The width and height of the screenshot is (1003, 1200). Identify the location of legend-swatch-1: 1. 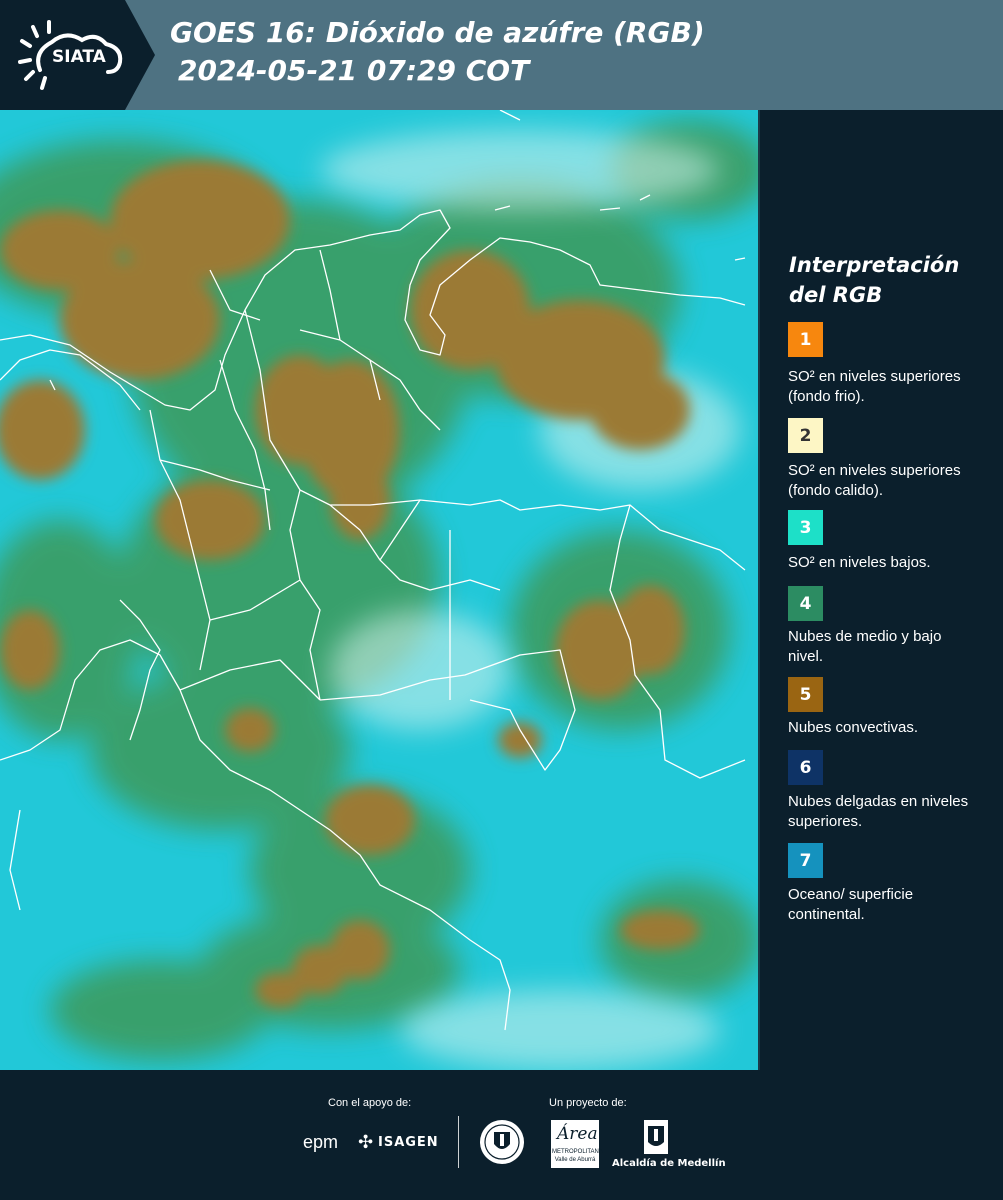
(805, 339).